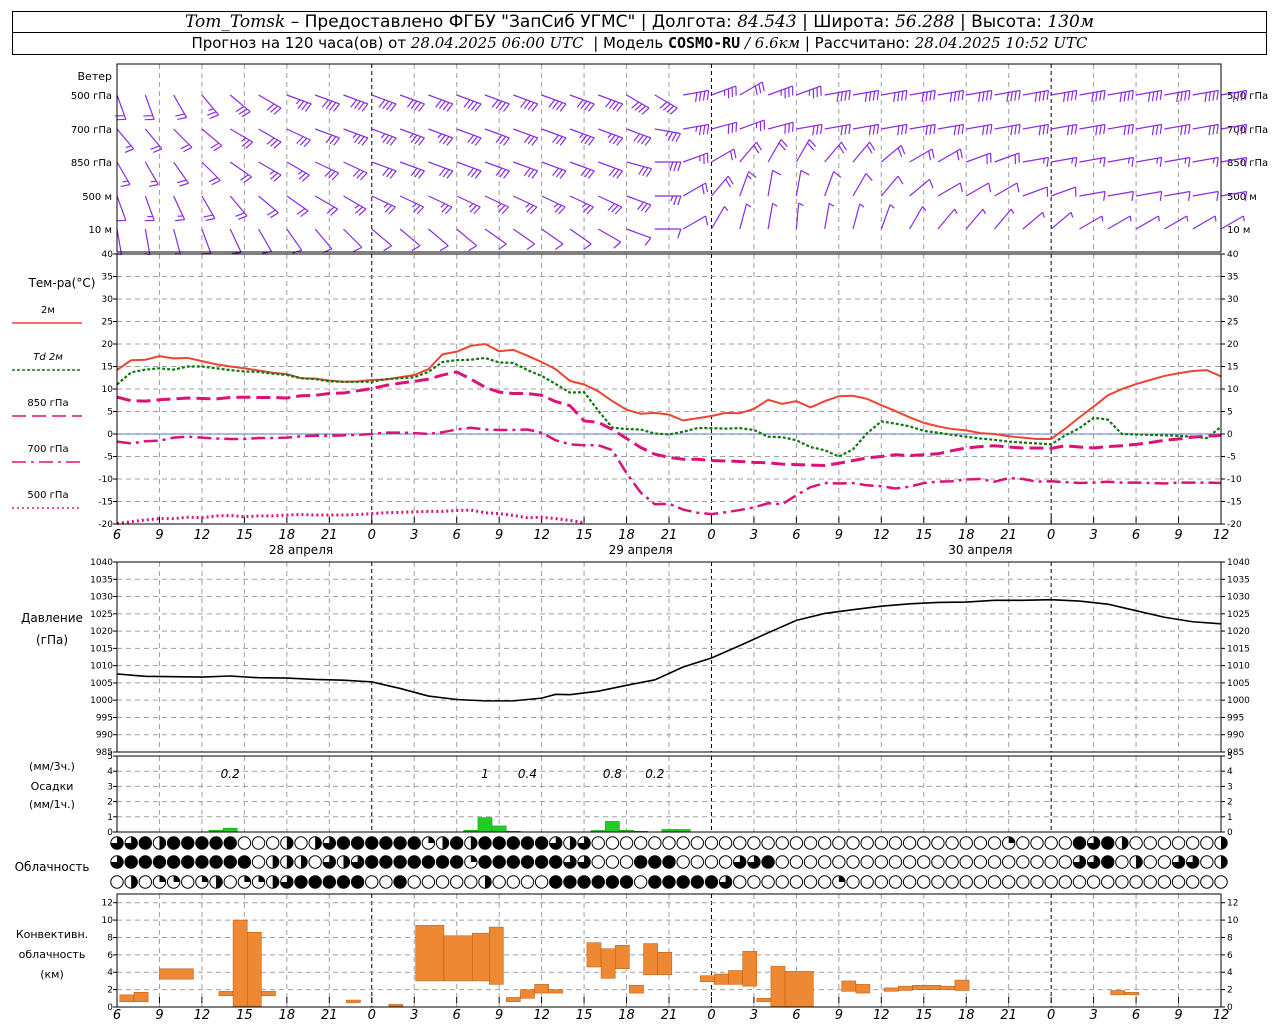  I want to click on tick-label-right: 1040, so click(1238, 563).